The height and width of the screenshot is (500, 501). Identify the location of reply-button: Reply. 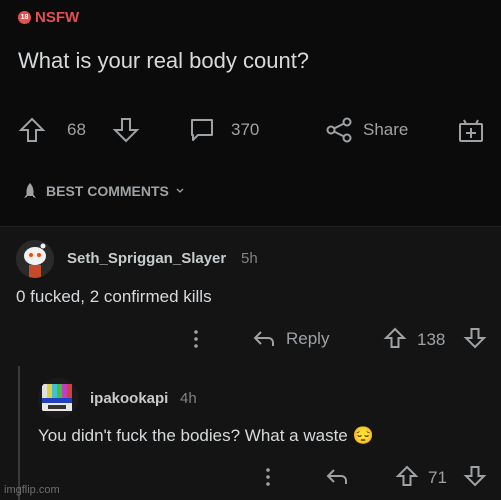
(290, 339).